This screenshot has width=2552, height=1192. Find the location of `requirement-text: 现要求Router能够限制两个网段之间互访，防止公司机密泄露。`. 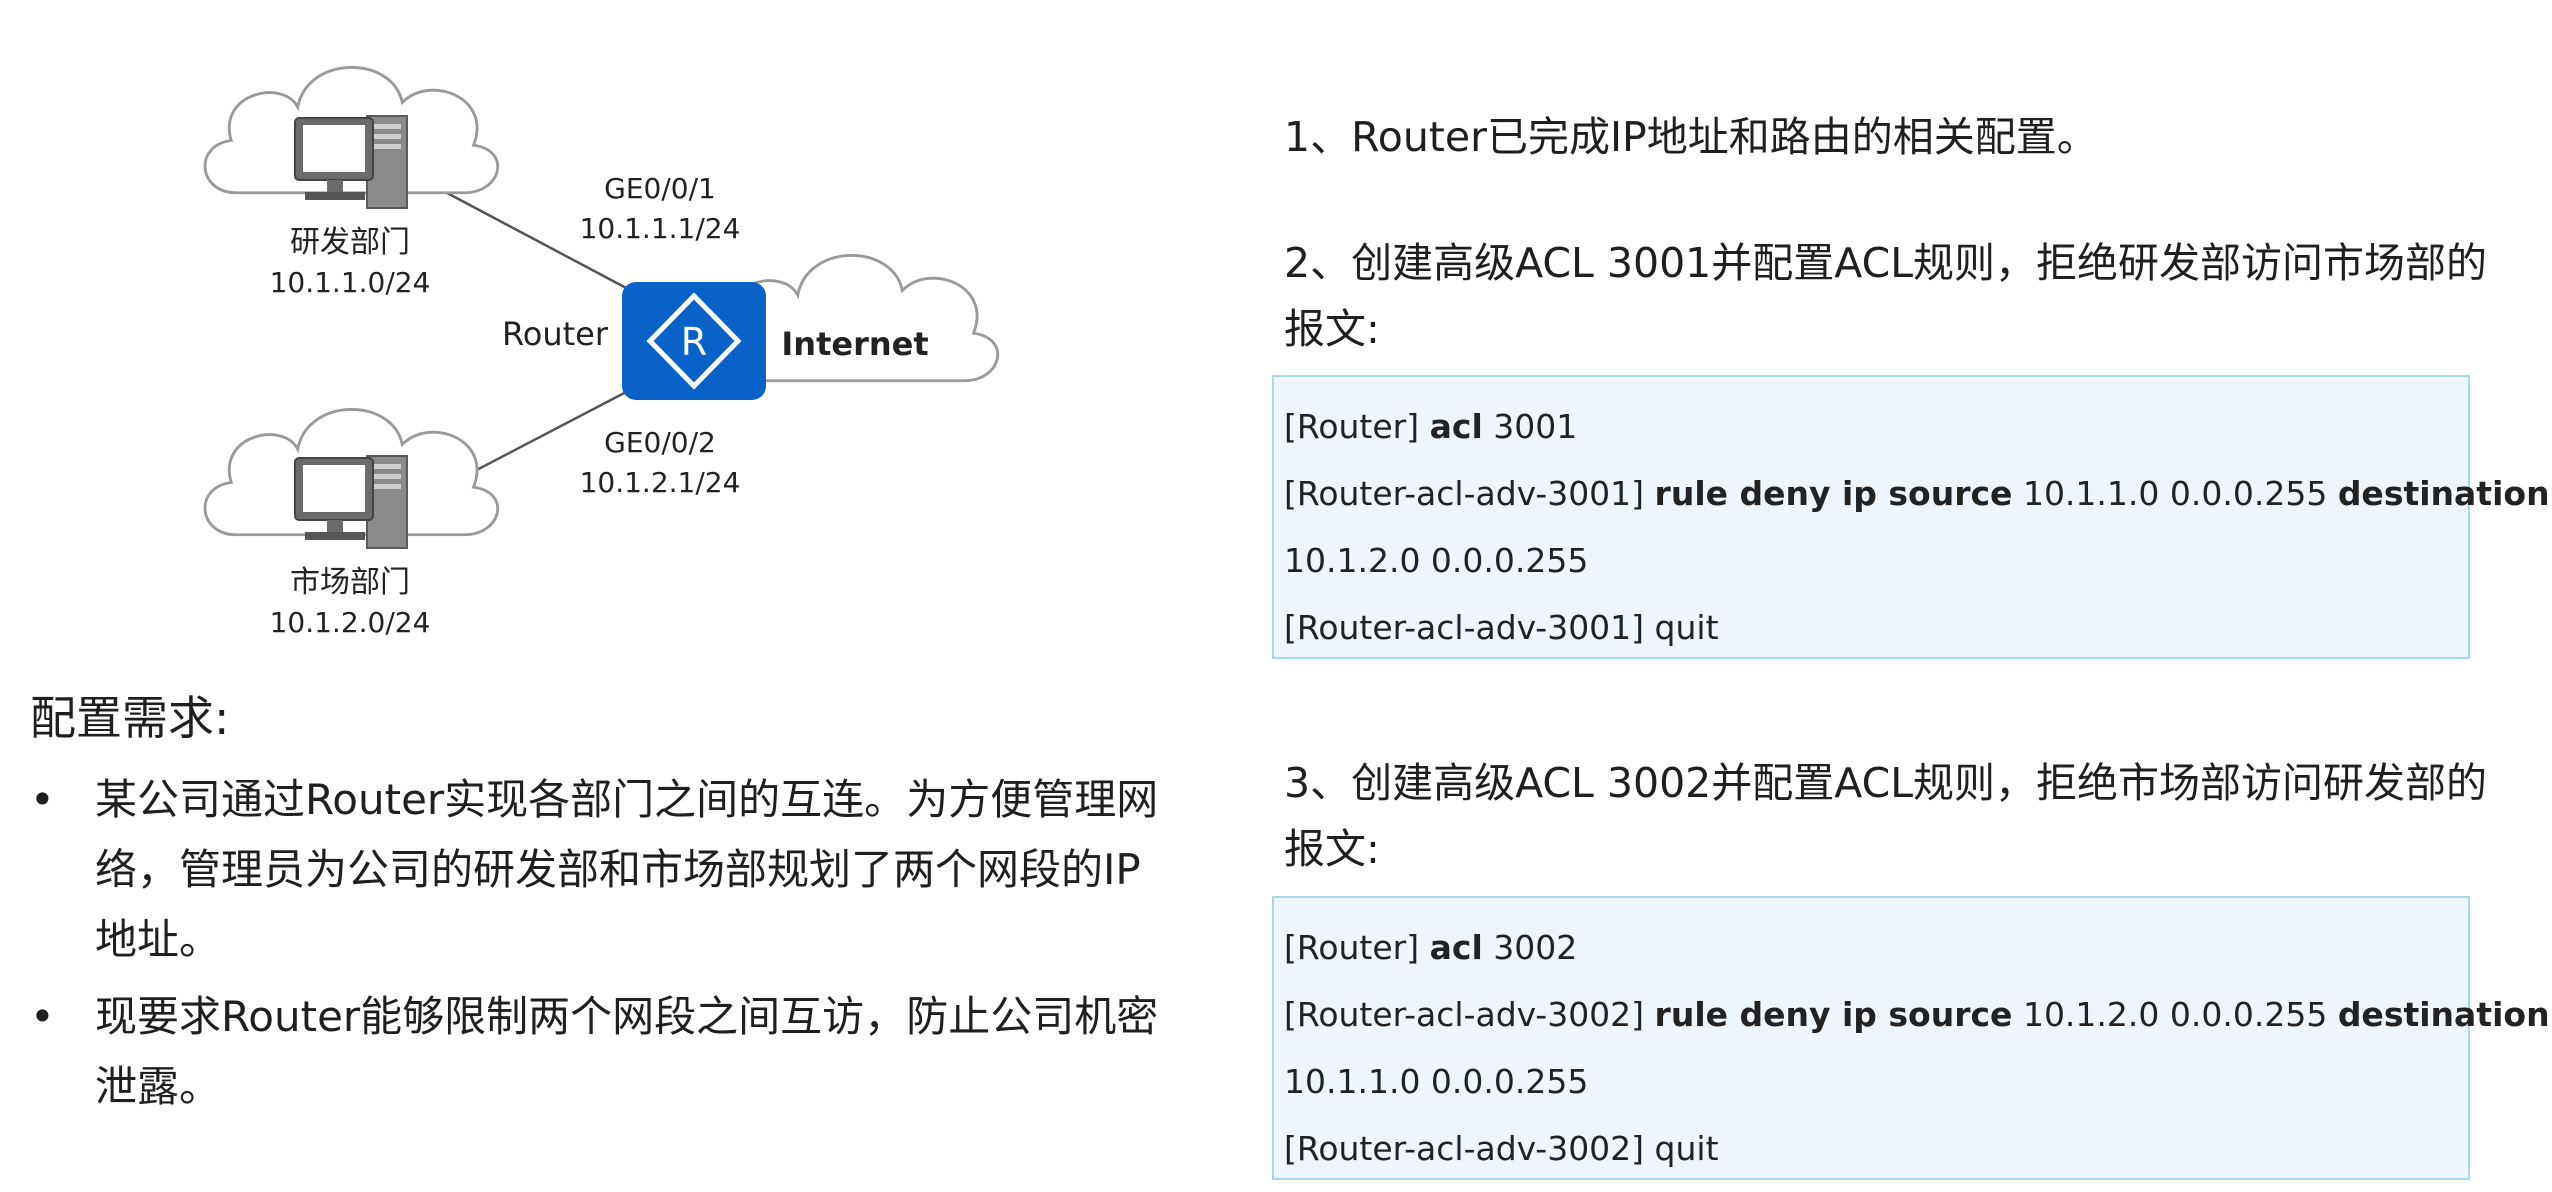

requirement-text: 现要求Router能够限制两个网段之间互访，防止公司机密泄露。 is located at coordinates (627, 1051).